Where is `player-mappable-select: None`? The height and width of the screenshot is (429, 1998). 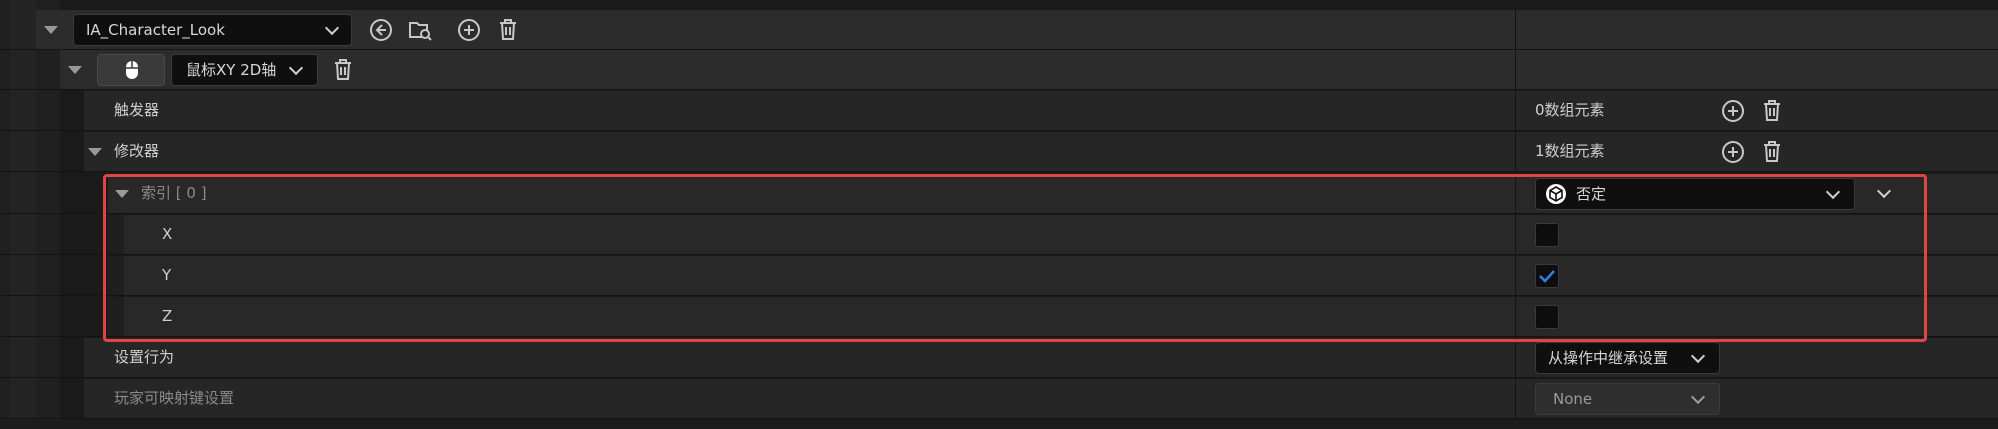
player-mappable-select: None is located at coordinates (1627, 399).